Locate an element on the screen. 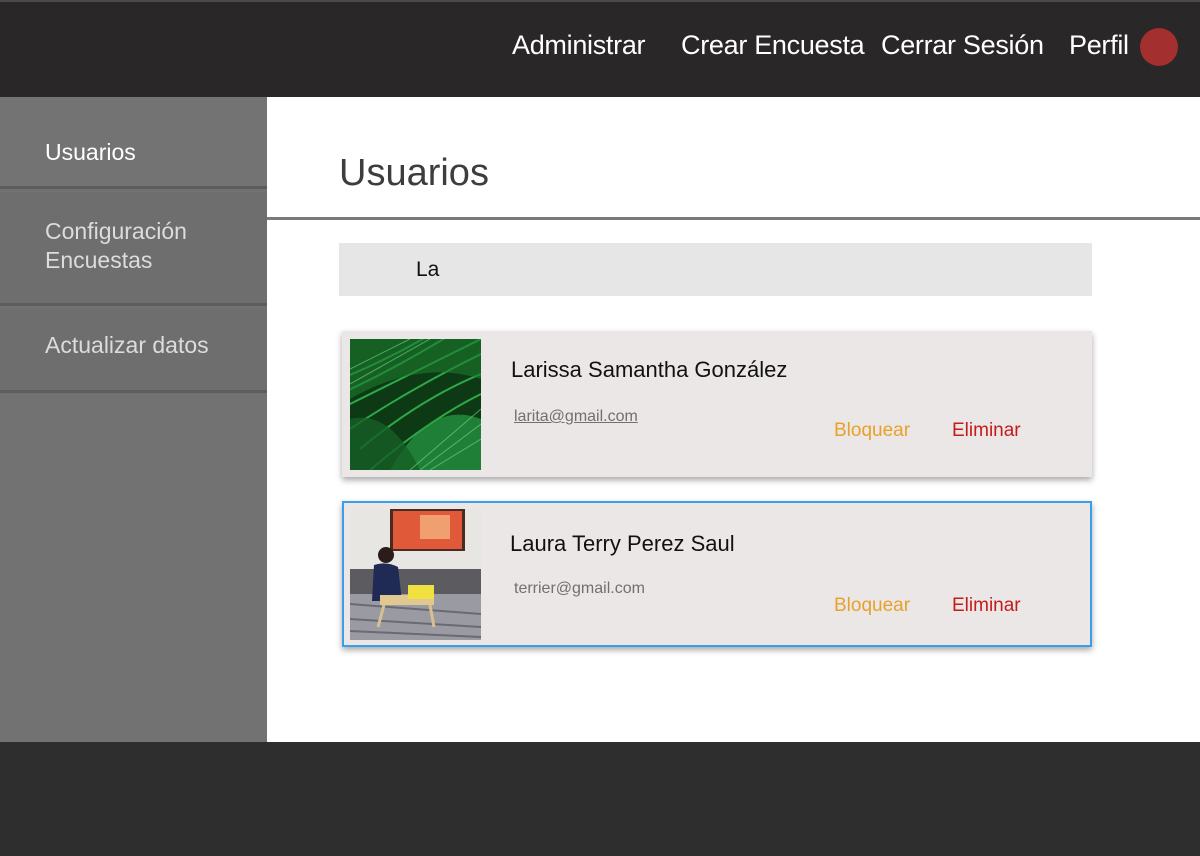 The image size is (1200, 856). nav-administrar: Administrar is located at coordinates (579, 45).